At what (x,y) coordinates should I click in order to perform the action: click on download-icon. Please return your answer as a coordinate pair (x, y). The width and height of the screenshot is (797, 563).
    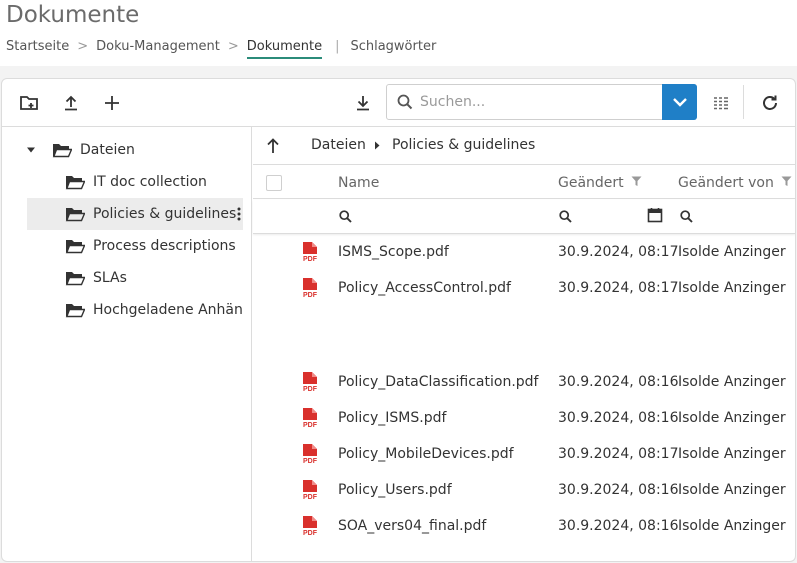
    Looking at the image, I should click on (363, 103).